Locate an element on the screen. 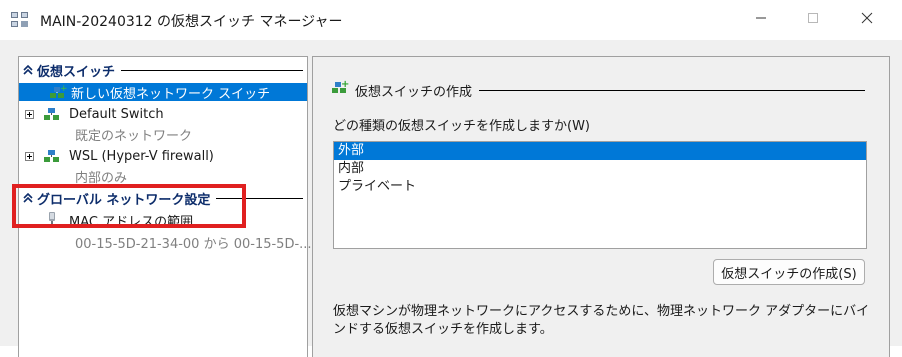 The height and width of the screenshot is (357, 902). create-virtual-switch-button: 仮想スイッチの作成(S) is located at coordinates (789, 272).